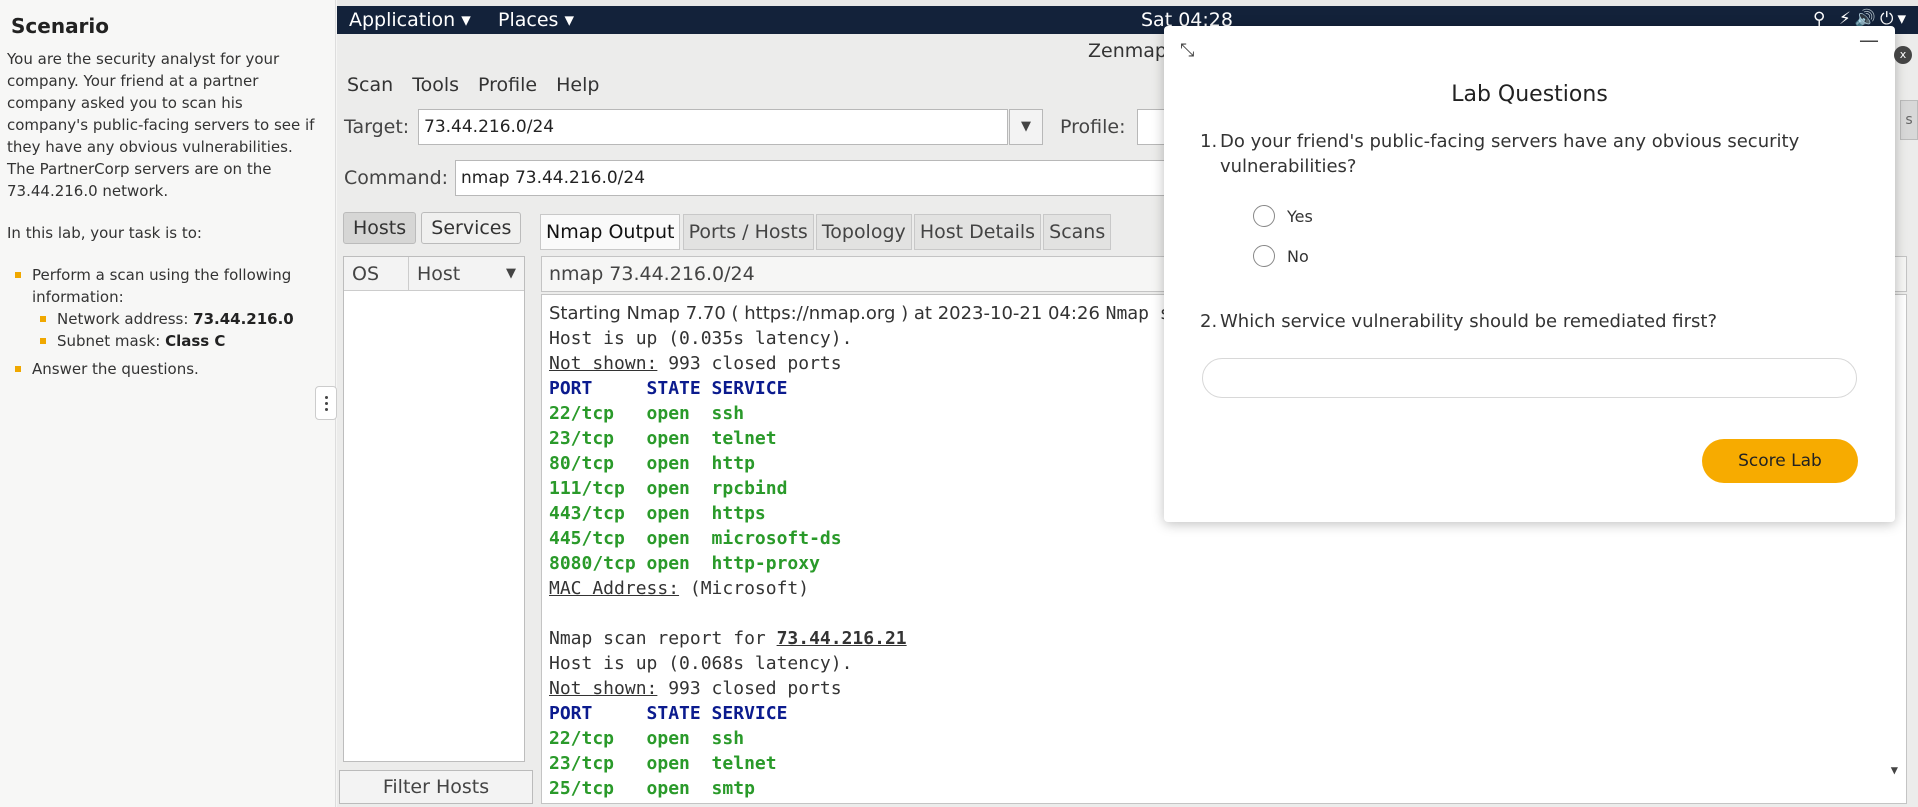  I want to click on panel-resize-handle, so click(326, 403).